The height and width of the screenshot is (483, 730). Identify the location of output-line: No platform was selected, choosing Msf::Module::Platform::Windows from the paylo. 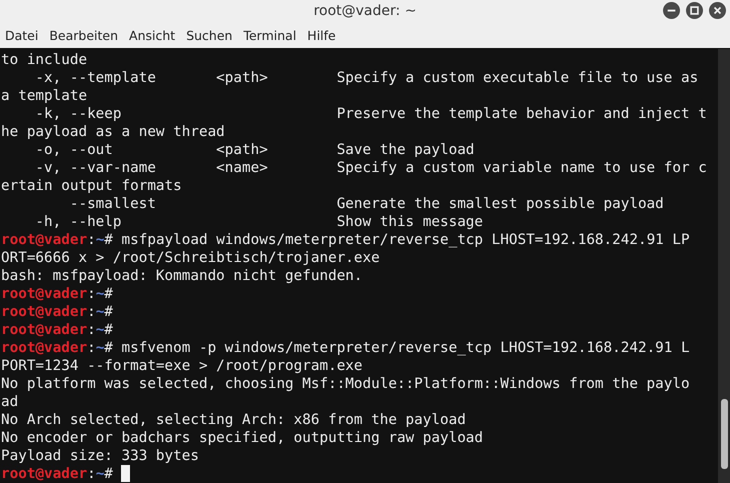
(345, 384).